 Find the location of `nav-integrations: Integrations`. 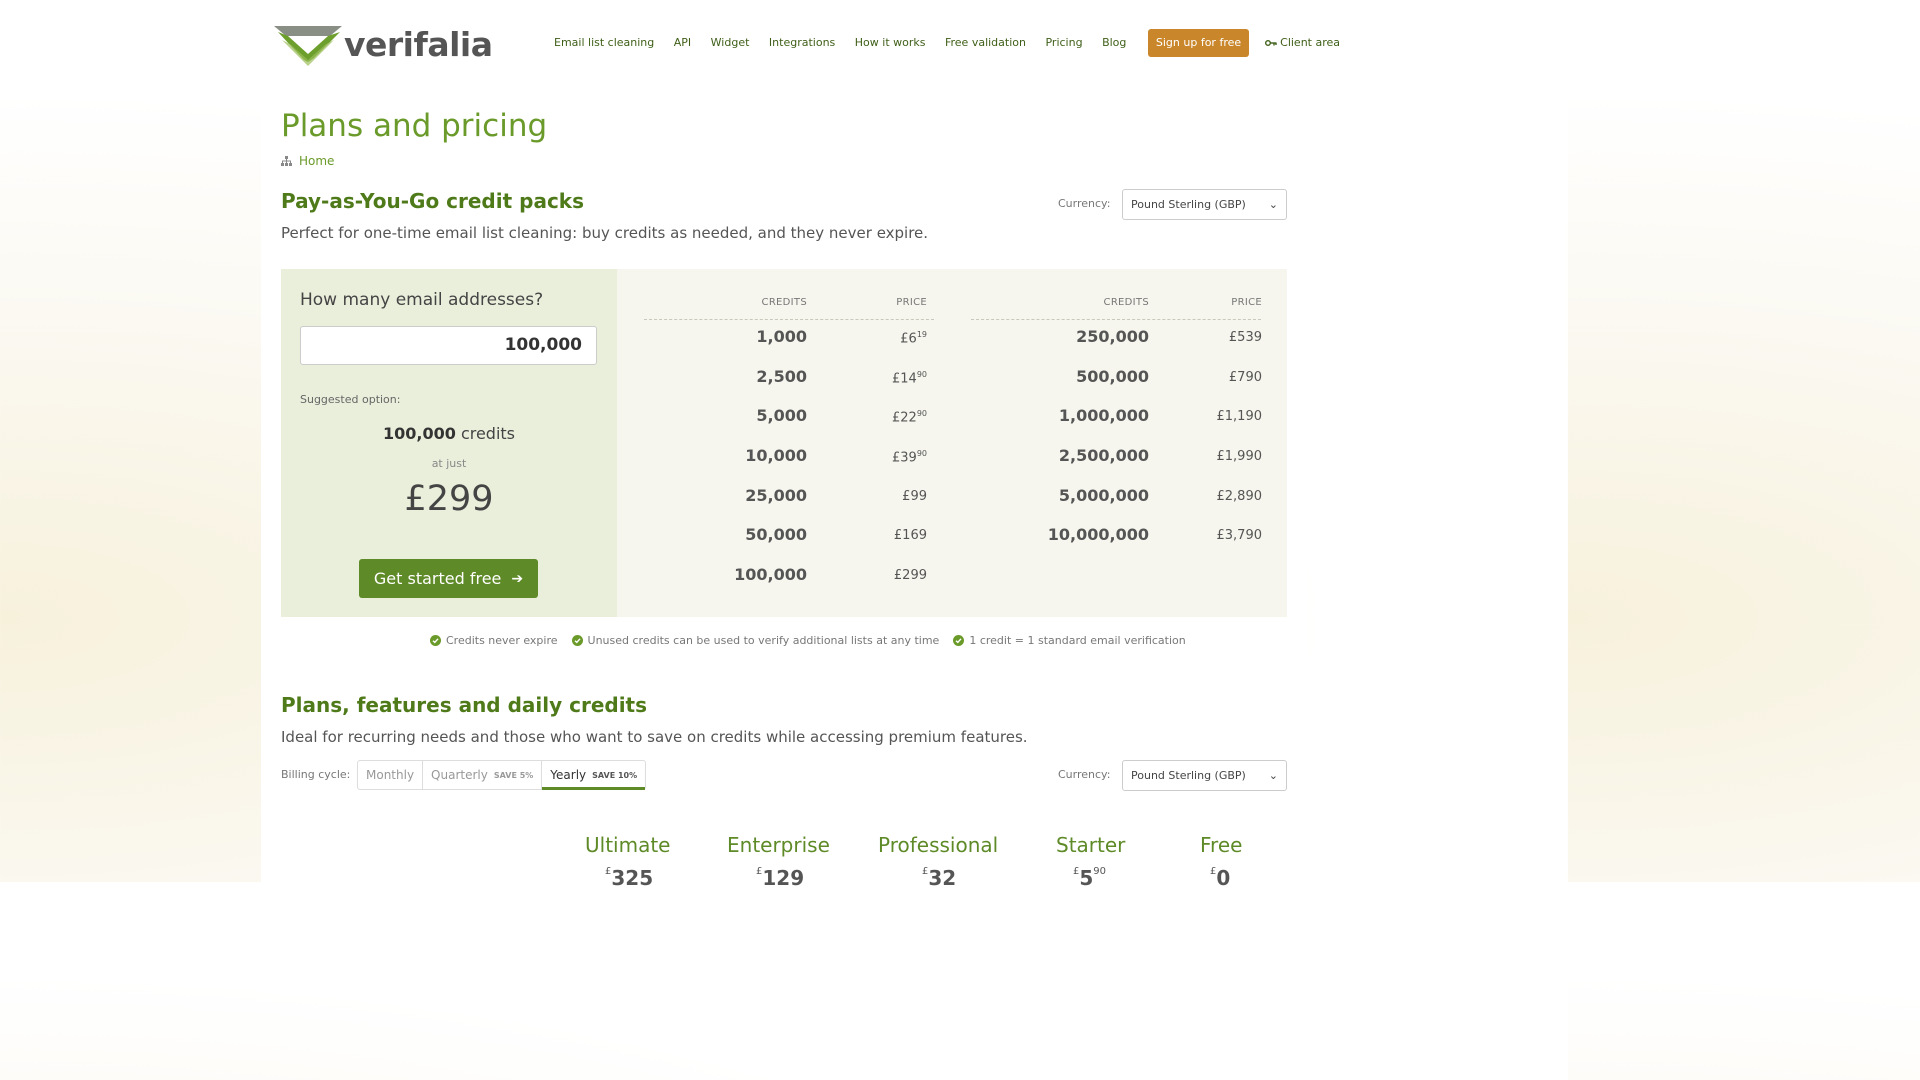

nav-integrations: Integrations is located at coordinates (802, 43).